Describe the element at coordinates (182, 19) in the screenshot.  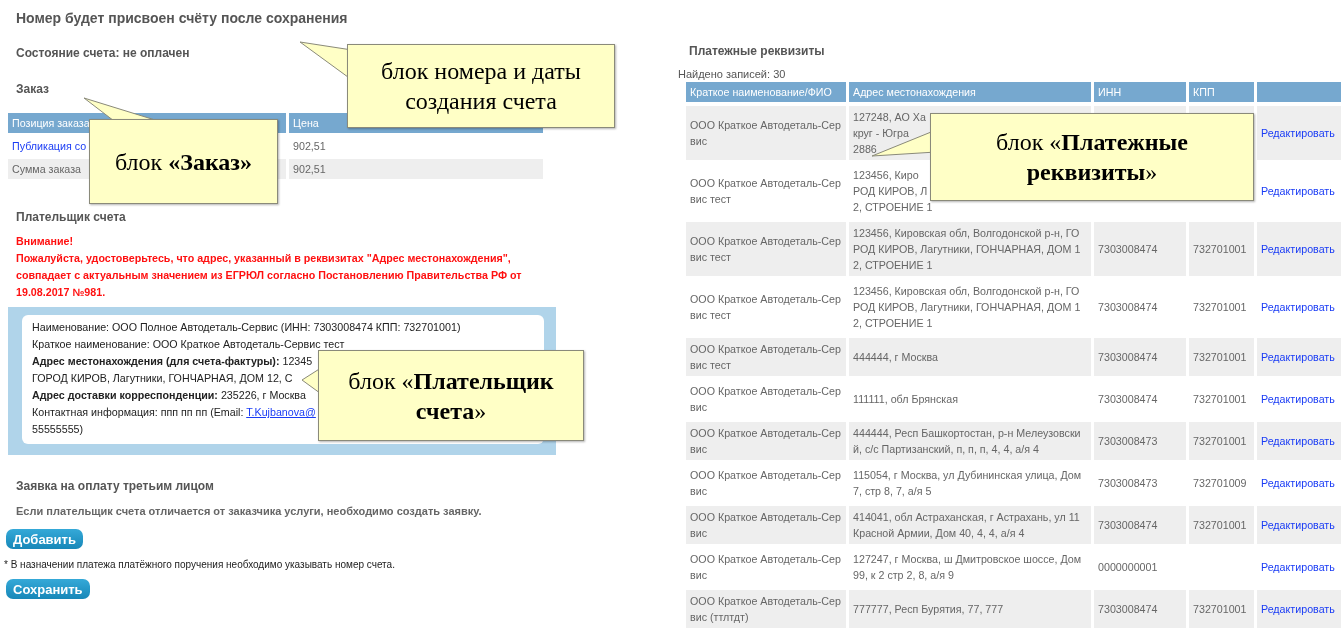
I see `page-title: Номер будет присвоен счёту после сохранения` at that location.